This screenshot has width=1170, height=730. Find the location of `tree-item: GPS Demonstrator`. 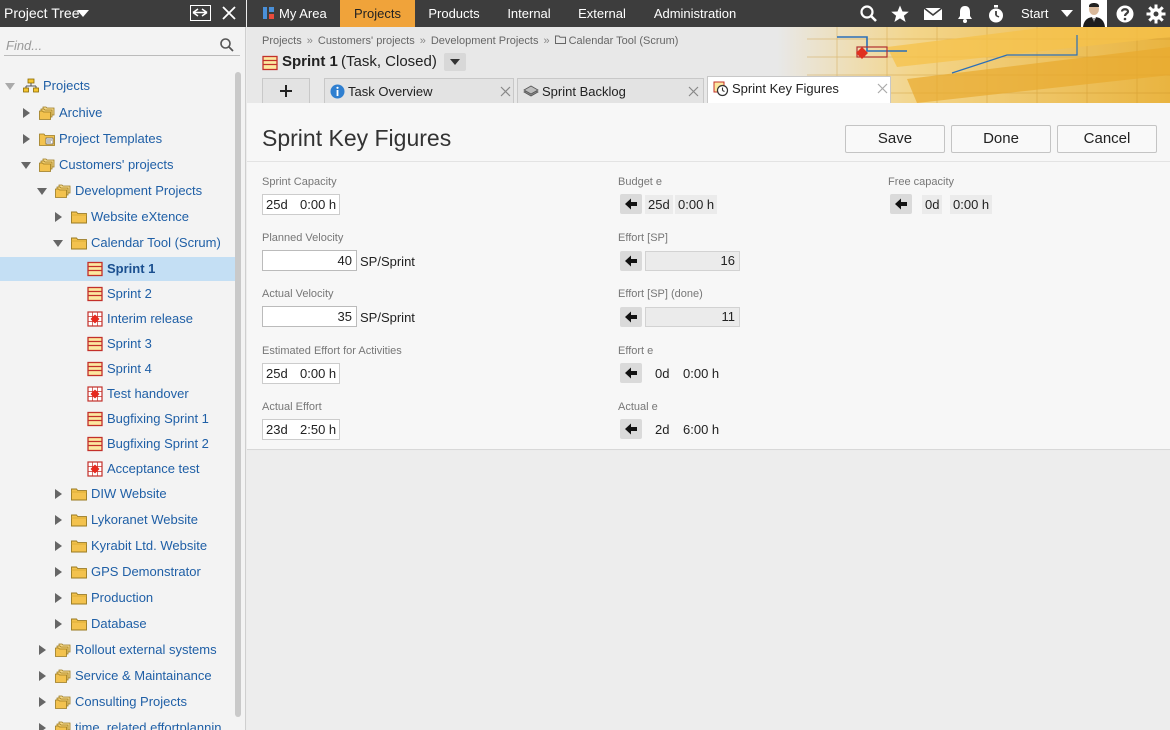

tree-item: GPS Demonstrator is located at coordinates (118, 572).